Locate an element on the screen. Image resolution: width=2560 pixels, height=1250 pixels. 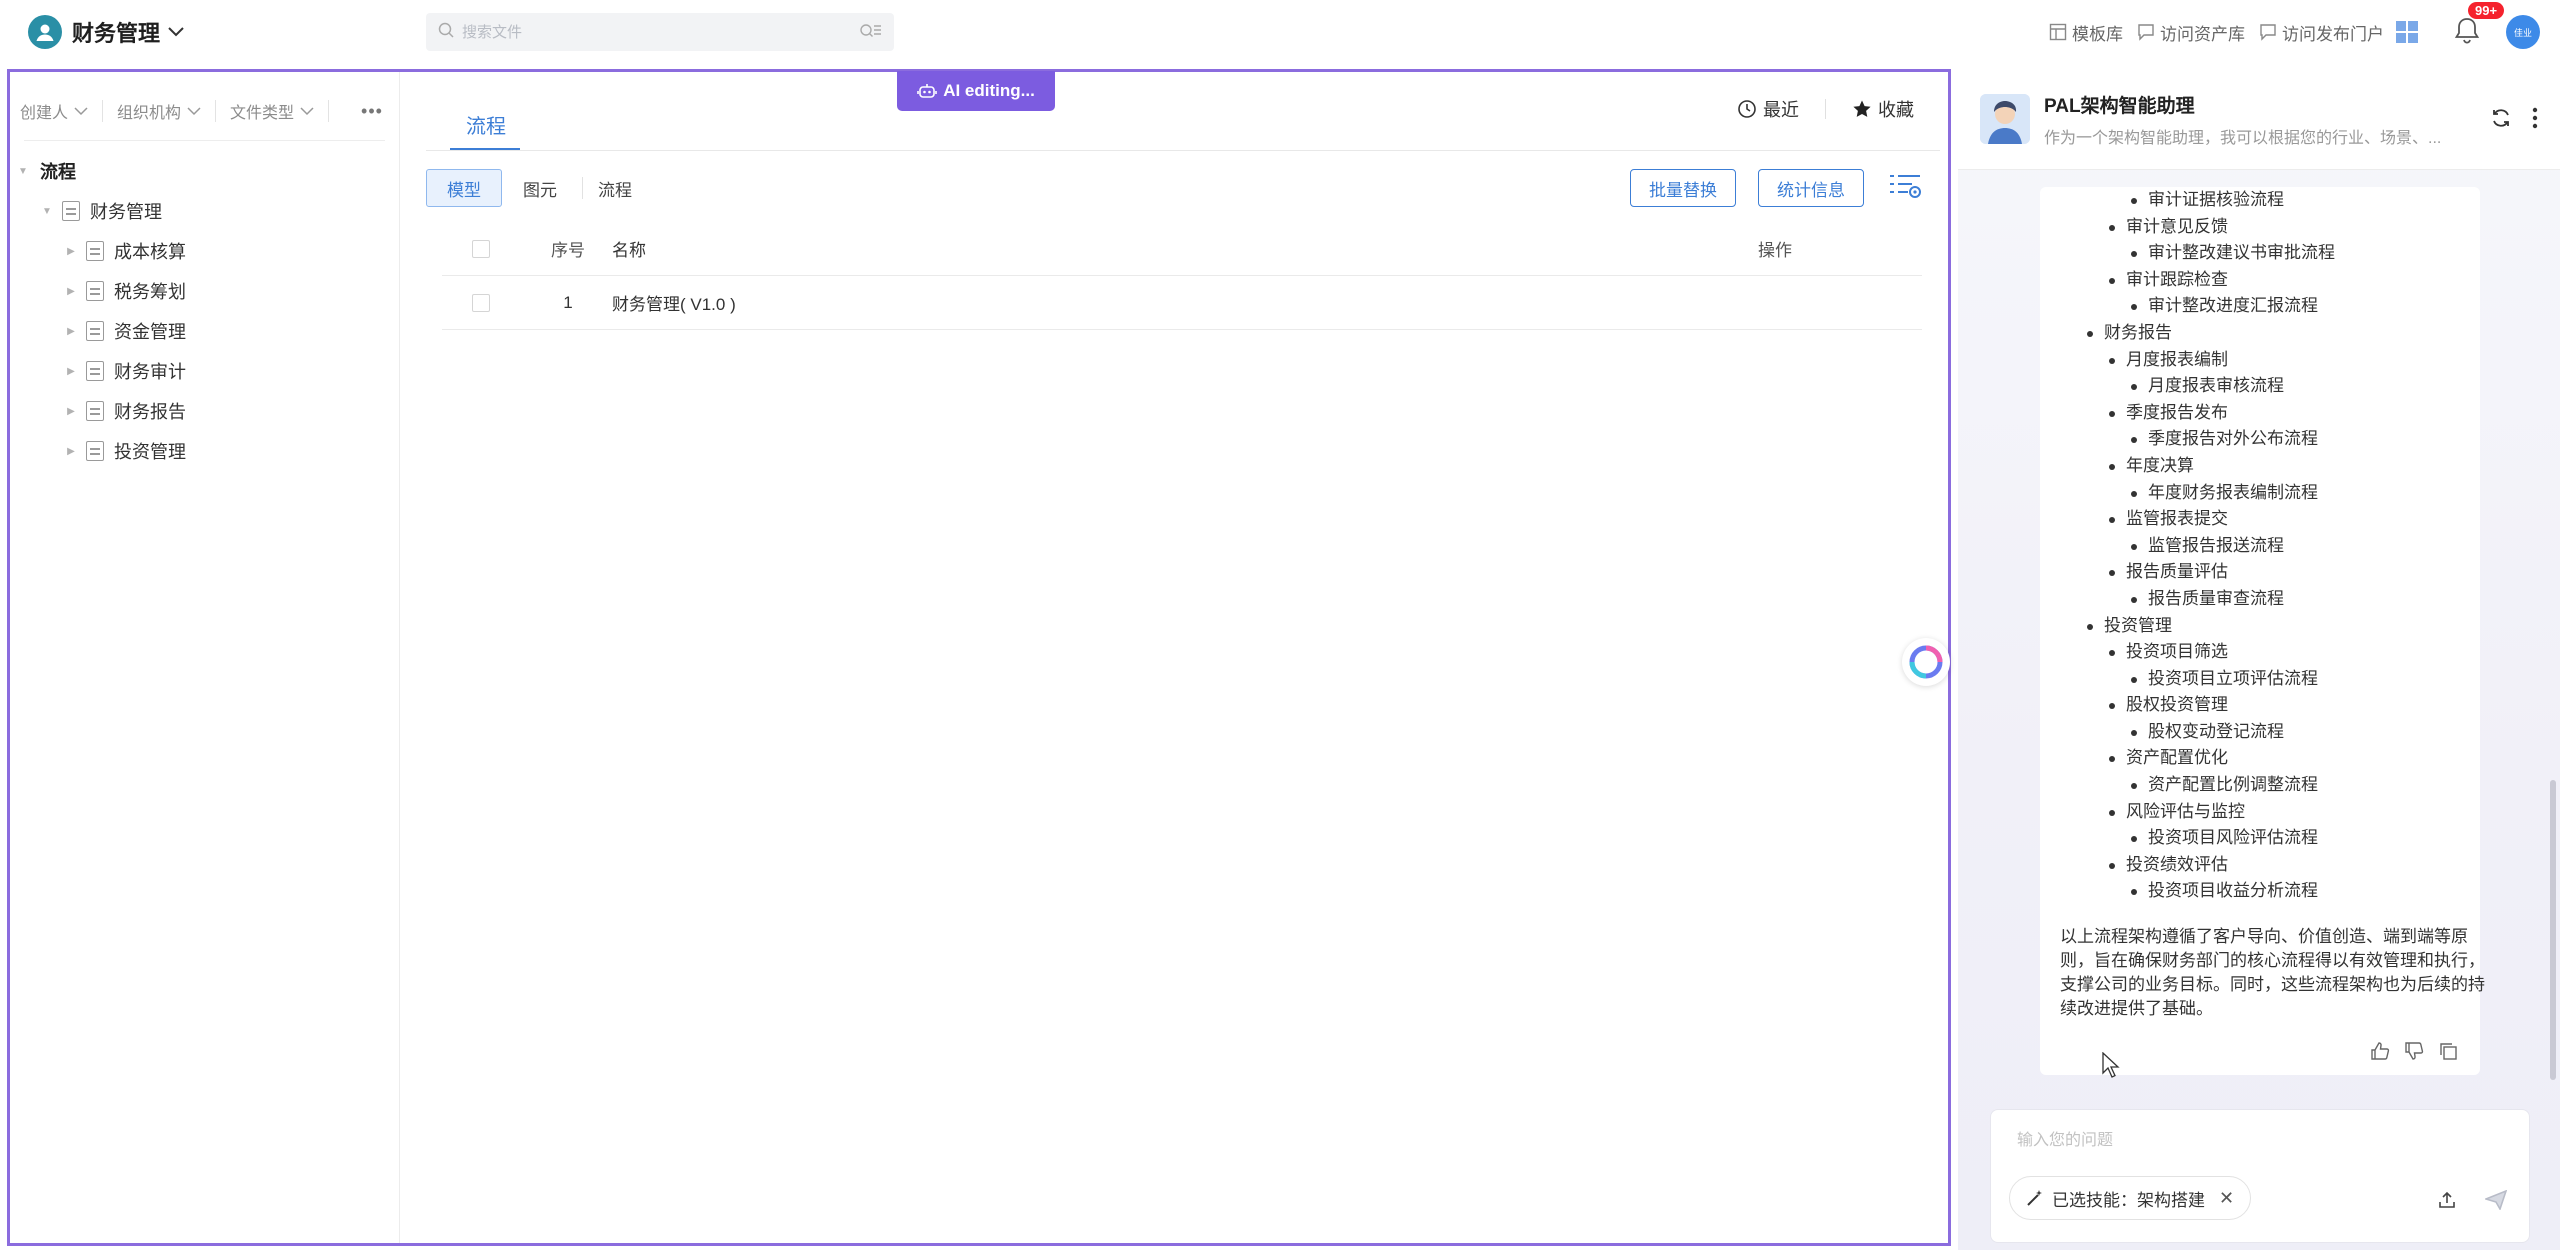
close-icon: ✕ is located at coordinates (2226, 1198).